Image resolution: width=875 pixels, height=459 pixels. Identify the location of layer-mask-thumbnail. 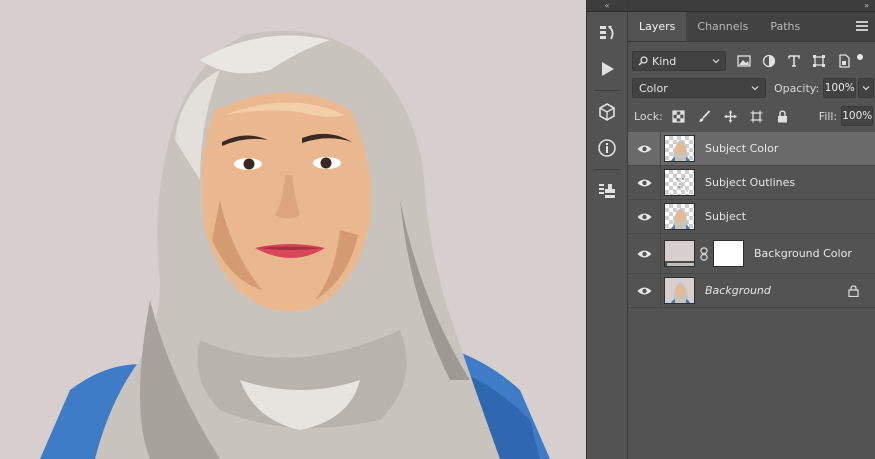
(728, 253).